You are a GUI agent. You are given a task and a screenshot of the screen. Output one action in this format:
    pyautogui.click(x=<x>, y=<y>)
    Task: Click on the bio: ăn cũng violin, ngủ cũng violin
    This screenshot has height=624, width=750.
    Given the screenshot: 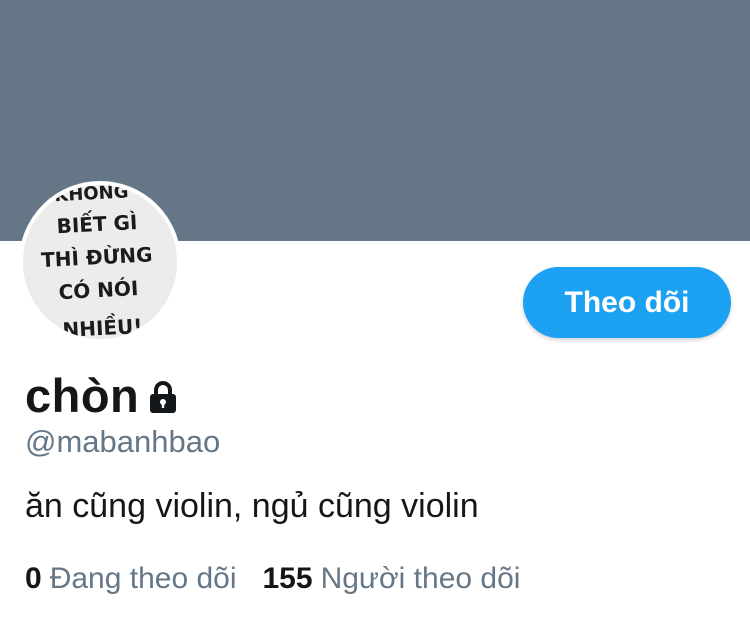 What is the action you would take?
    pyautogui.click(x=252, y=506)
    